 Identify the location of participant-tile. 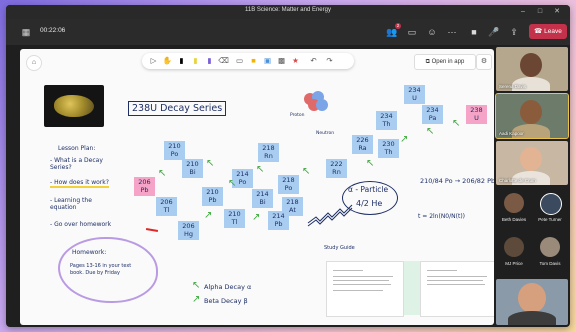
(532, 302).